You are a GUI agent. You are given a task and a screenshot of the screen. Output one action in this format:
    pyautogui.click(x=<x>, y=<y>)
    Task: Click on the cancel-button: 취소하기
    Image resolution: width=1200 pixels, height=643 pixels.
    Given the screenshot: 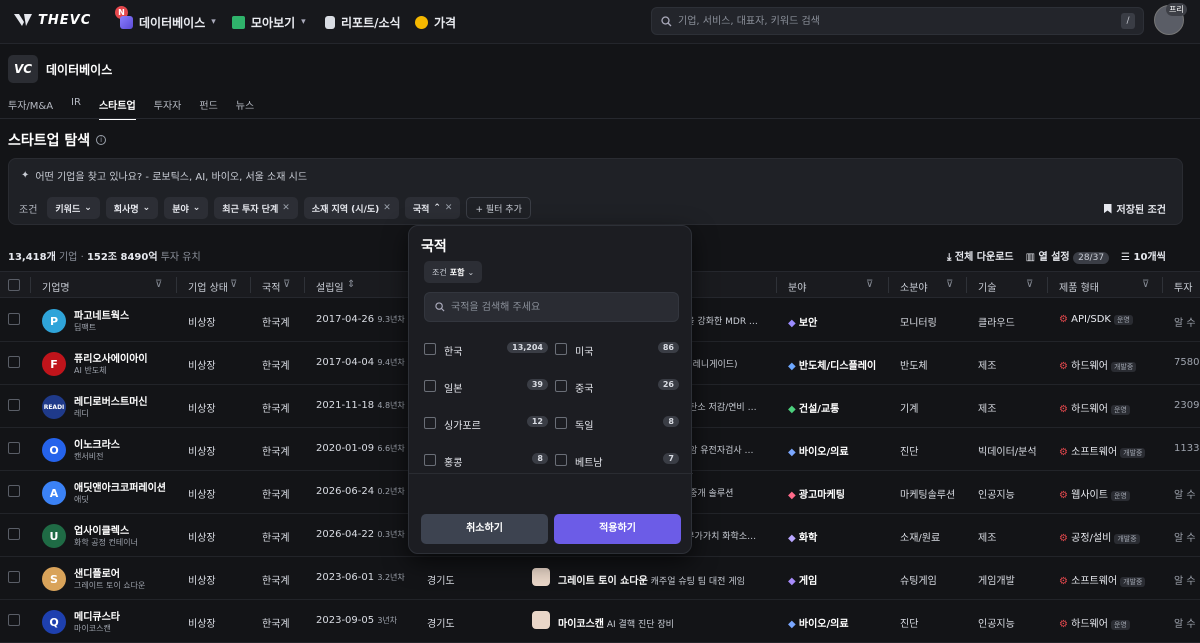 What is the action you would take?
    pyautogui.click(x=484, y=529)
    